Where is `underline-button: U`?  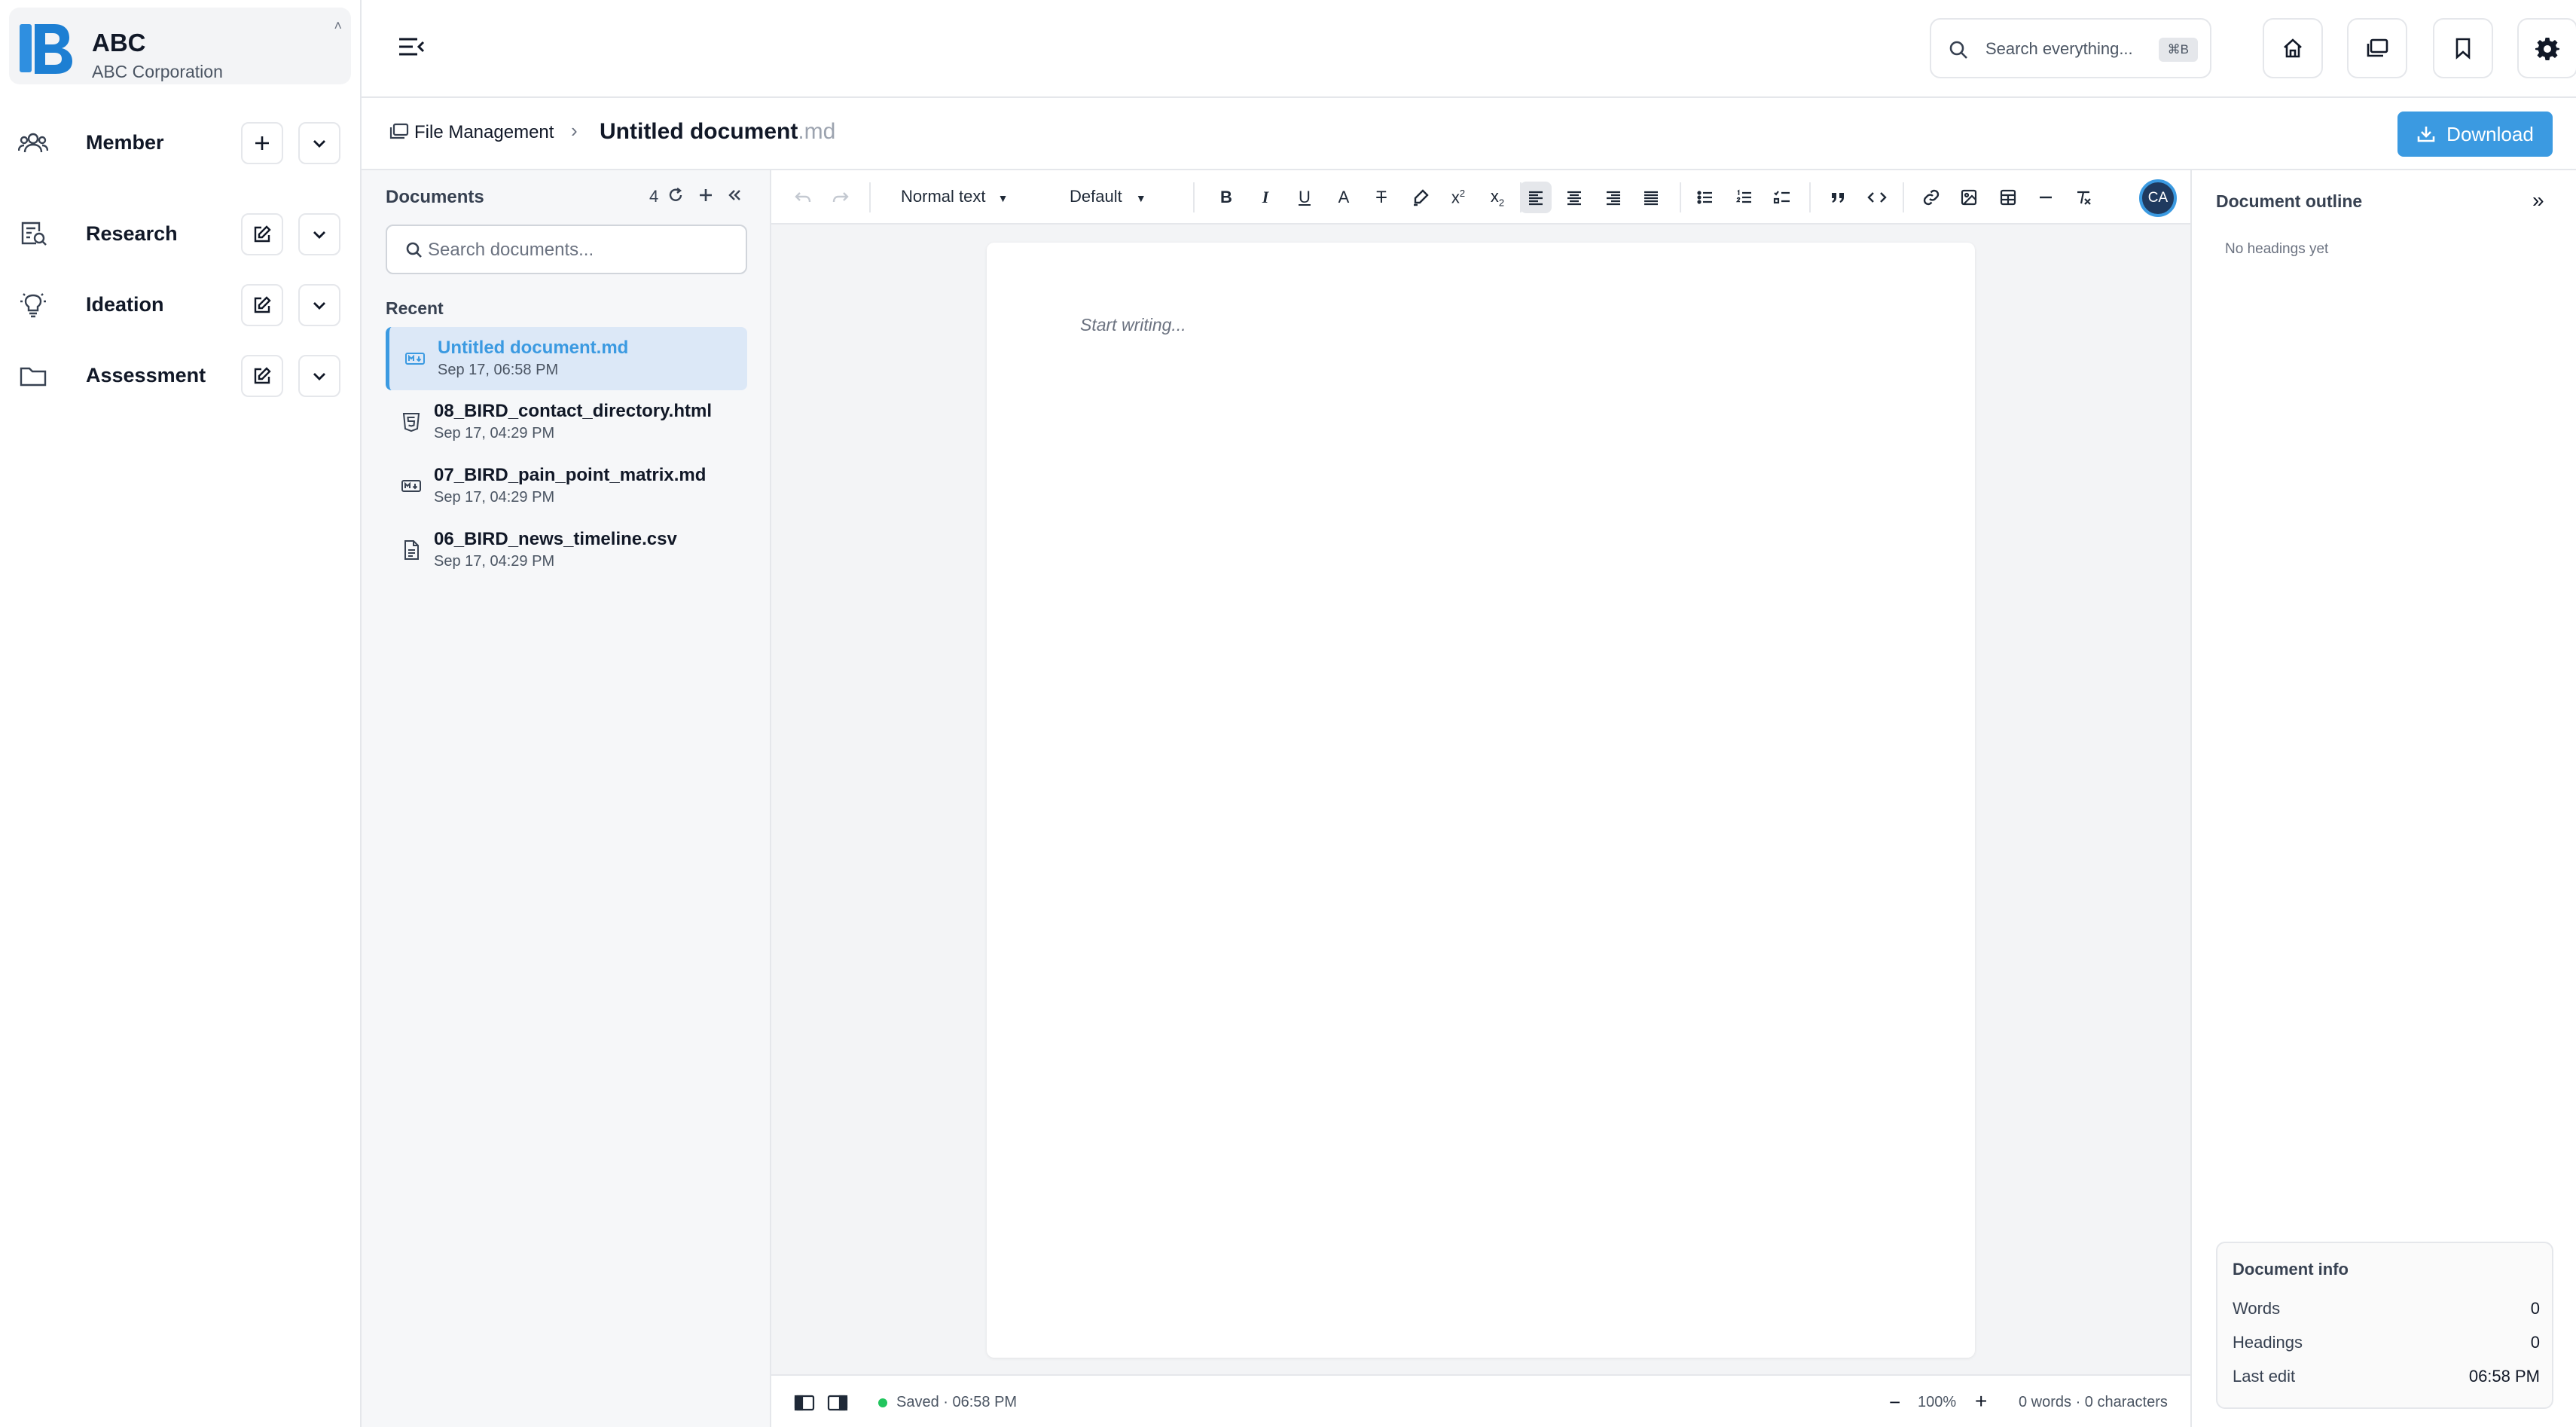
underline-button: U is located at coordinates (1304, 197).